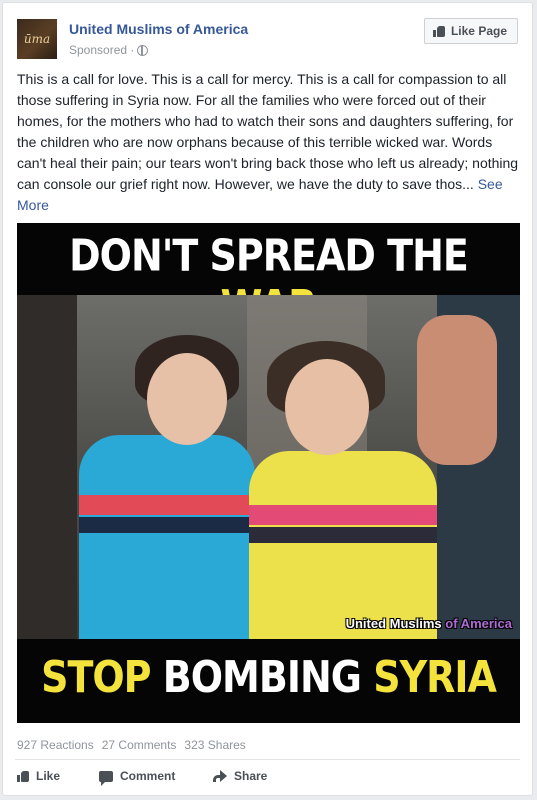 The height and width of the screenshot is (800, 537). Describe the element at coordinates (187, 399) in the screenshot. I see `child-left-face` at that location.